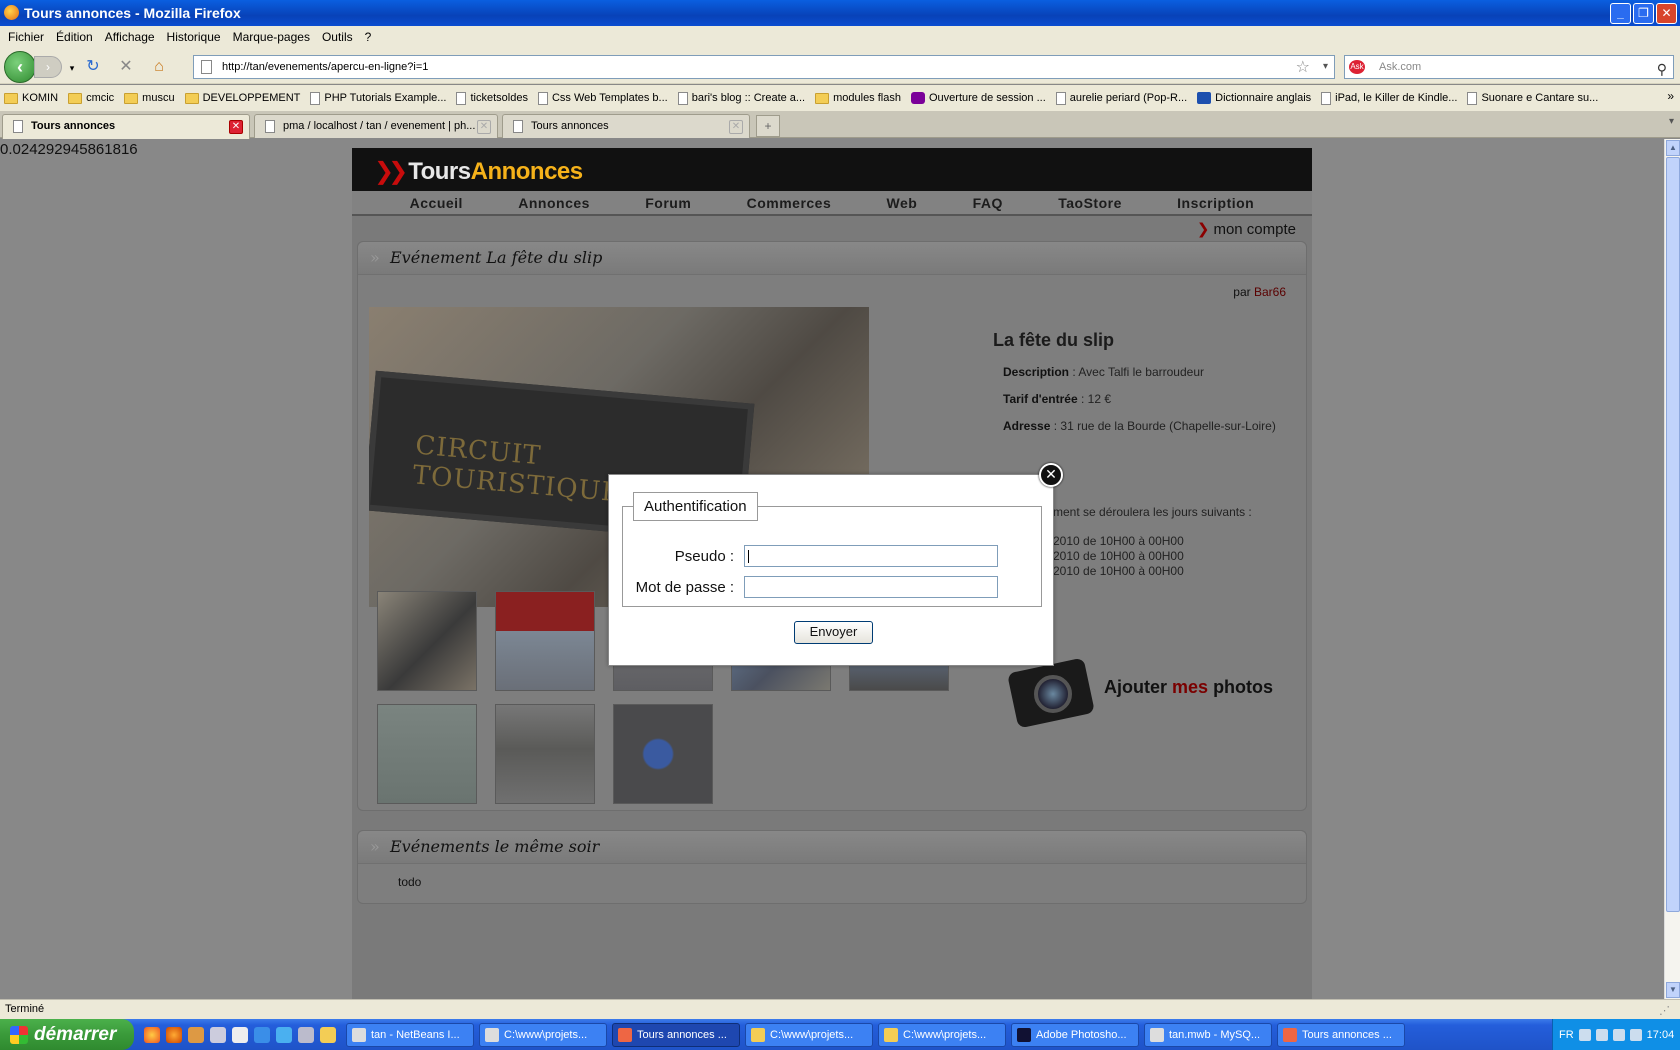 The image size is (1680, 1050). What do you see at coordinates (1051, 475) in the screenshot?
I see `close-modal-icon: ✕` at bounding box center [1051, 475].